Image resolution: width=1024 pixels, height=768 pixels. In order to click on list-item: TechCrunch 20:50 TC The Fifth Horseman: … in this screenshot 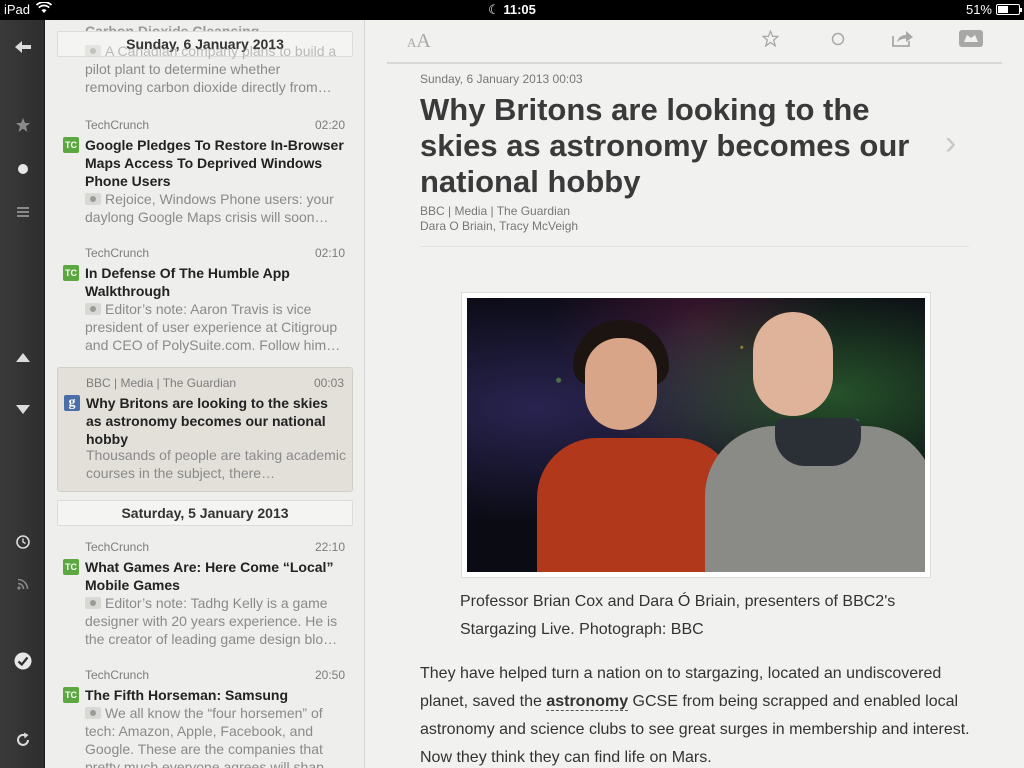, I will do `click(205, 714)`.